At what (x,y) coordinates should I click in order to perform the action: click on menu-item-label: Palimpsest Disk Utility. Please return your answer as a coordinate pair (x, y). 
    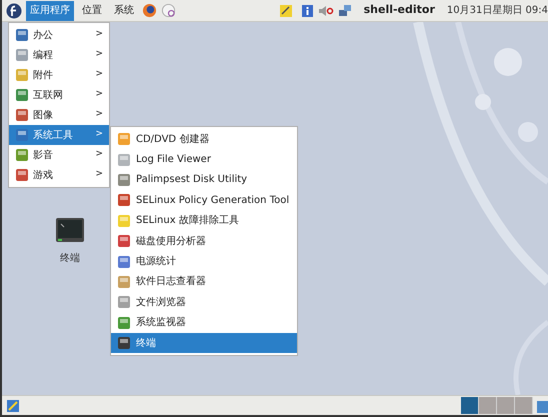
    Looking at the image, I should click on (192, 180).